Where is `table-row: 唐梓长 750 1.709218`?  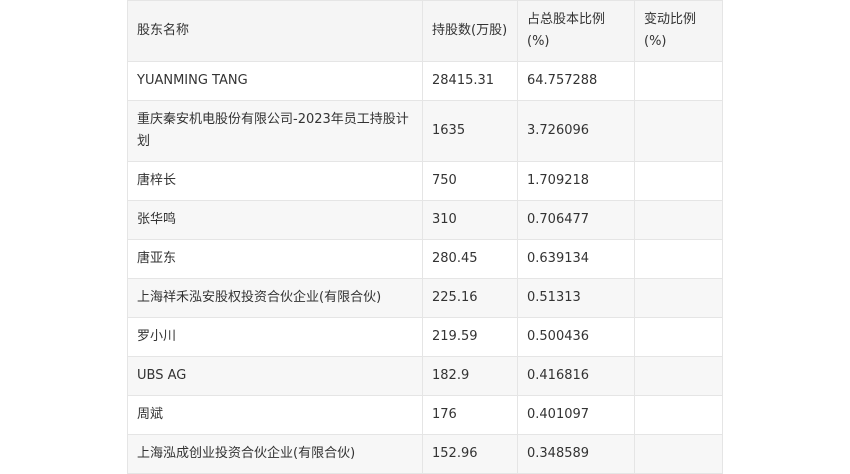 table-row: 唐梓长 750 1.709218 is located at coordinates (425, 181).